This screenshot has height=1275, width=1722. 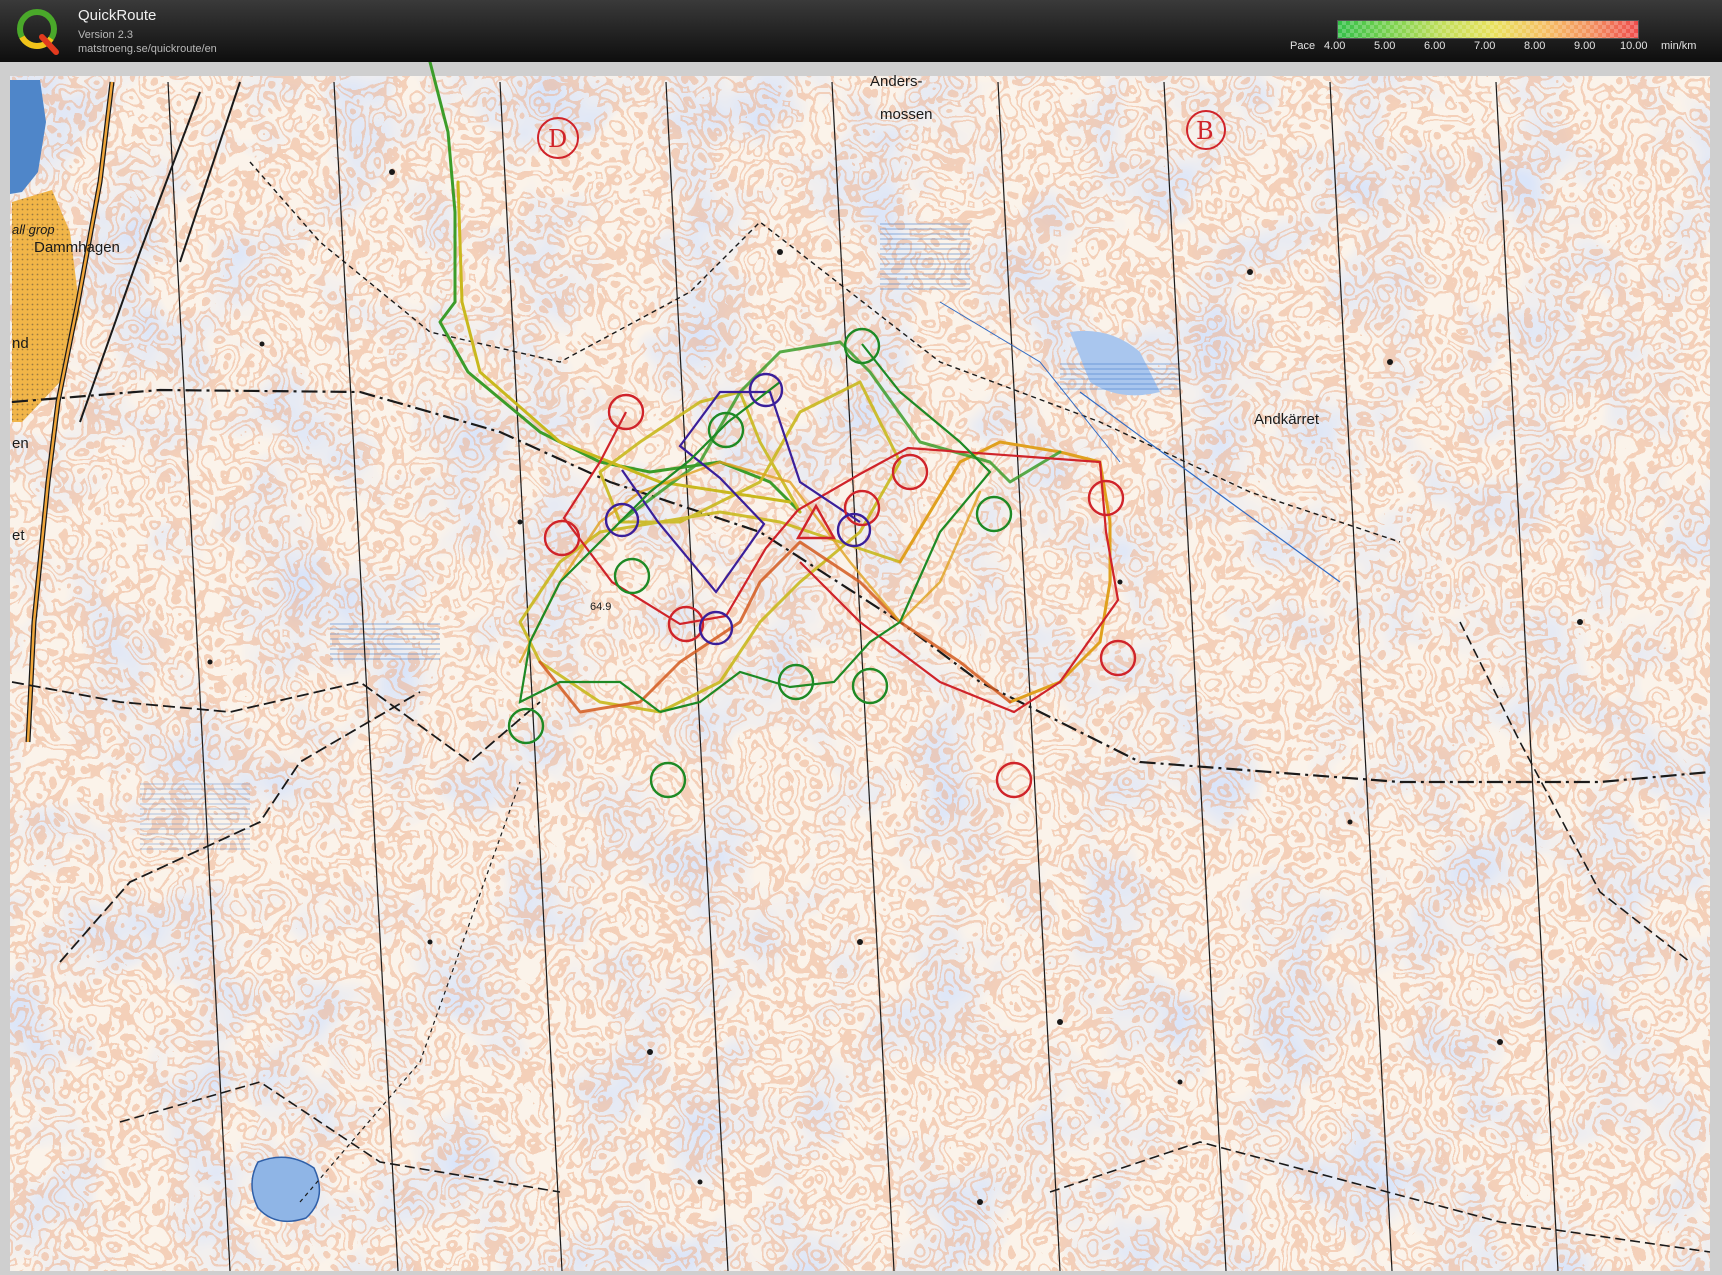 What do you see at coordinates (1435, 46) in the screenshot?
I see `pace-tick-6: 6.00` at bounding box center [1435, 46].